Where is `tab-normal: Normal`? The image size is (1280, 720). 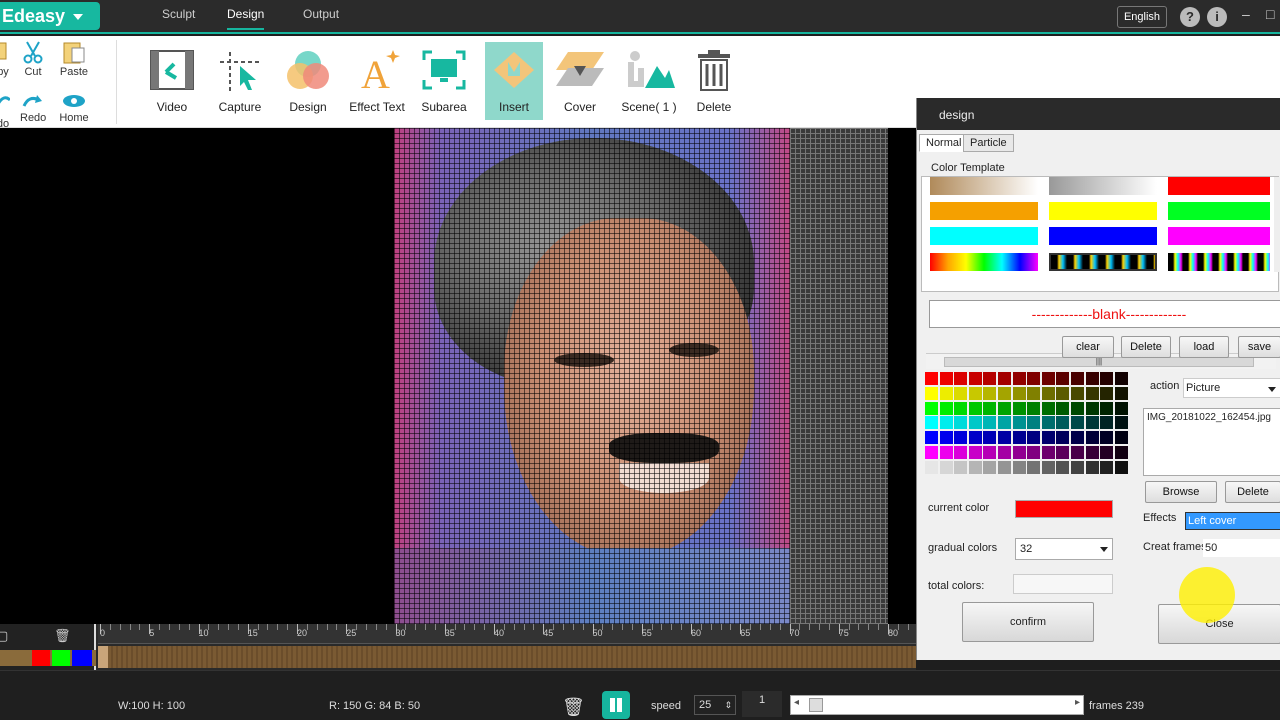
tab-normal: Normal is located at coordinates (944, 143).